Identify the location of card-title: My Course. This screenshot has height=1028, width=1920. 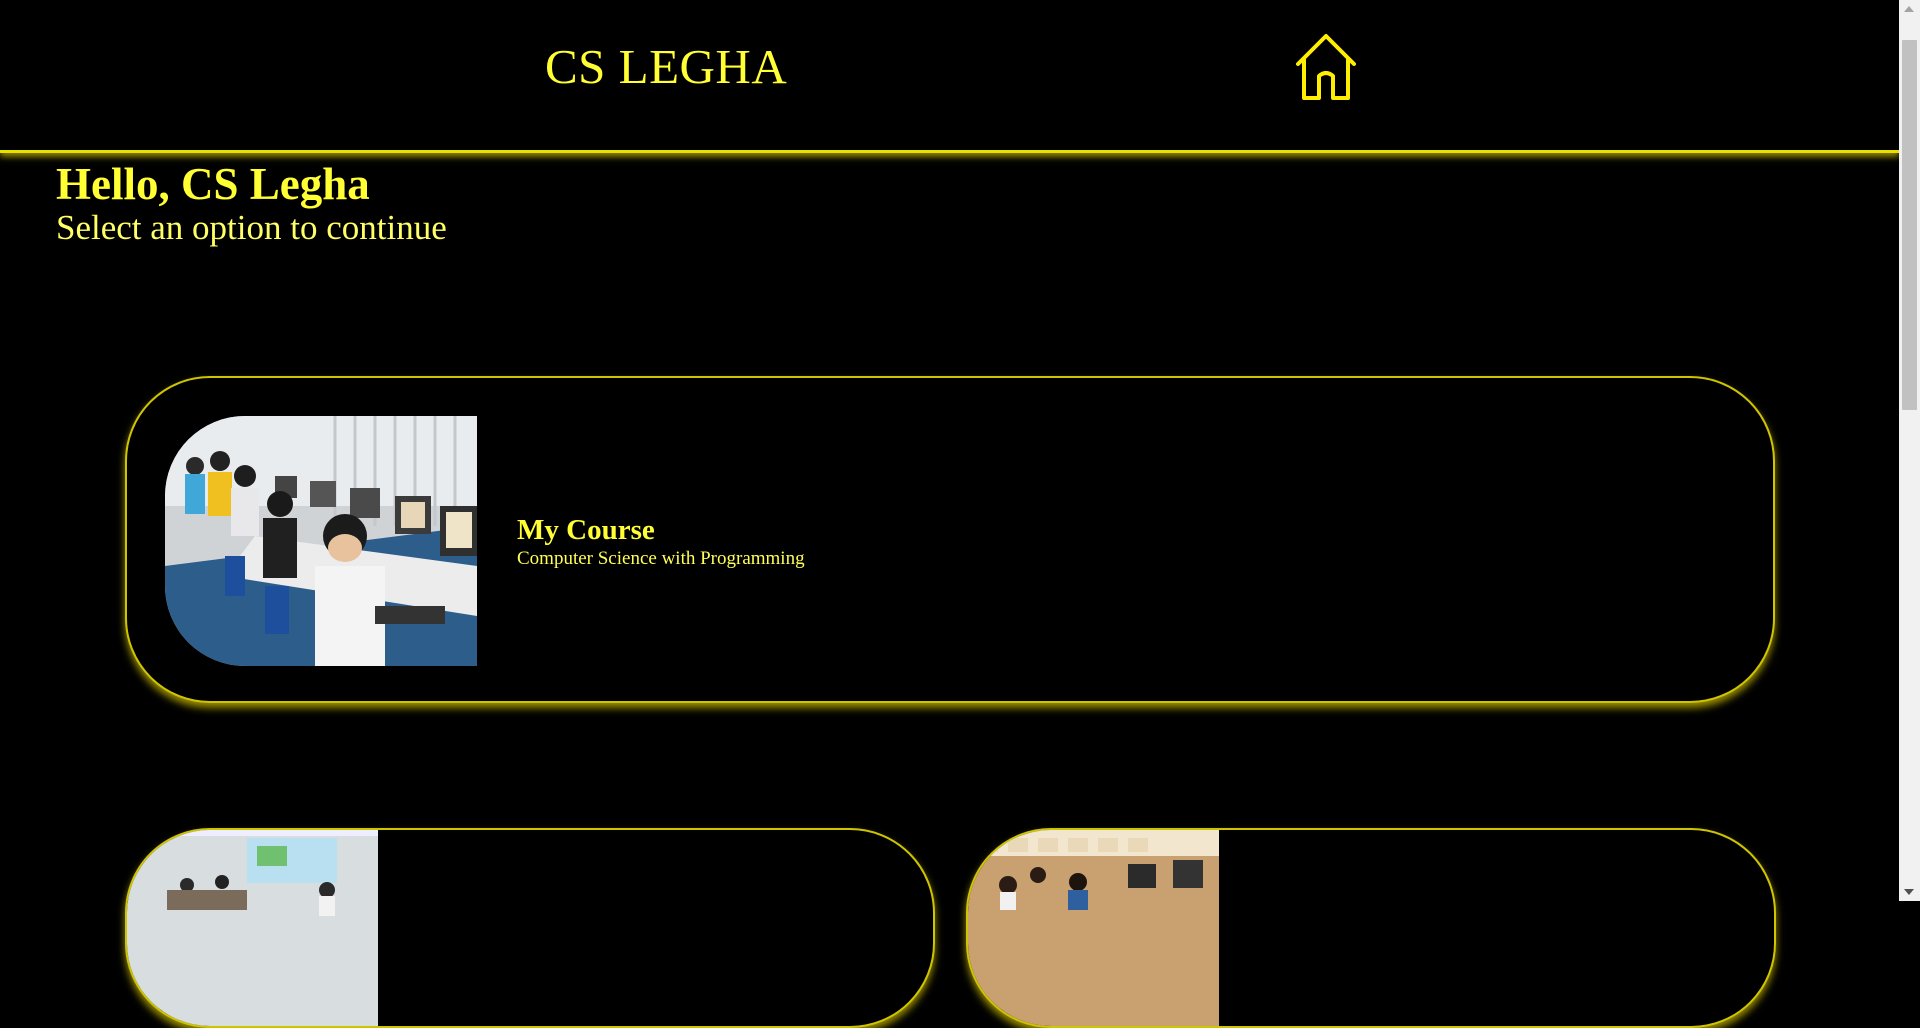
(586, 530).